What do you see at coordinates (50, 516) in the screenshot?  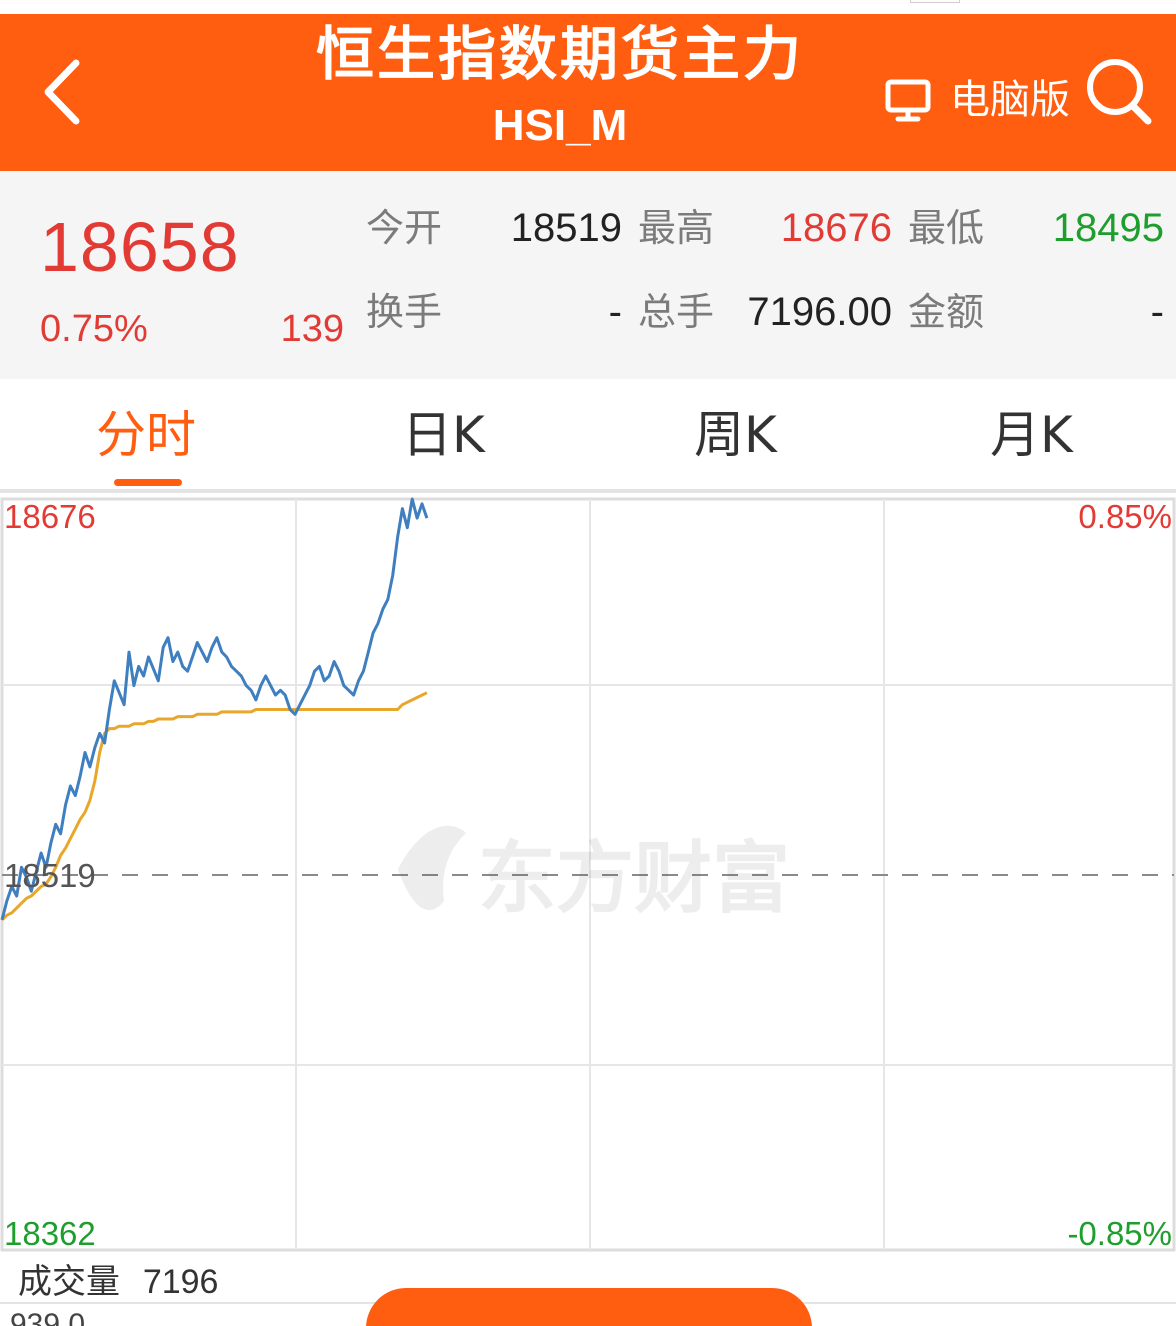 I see `y-max-label: 18676` at bounding box center [50, 516].